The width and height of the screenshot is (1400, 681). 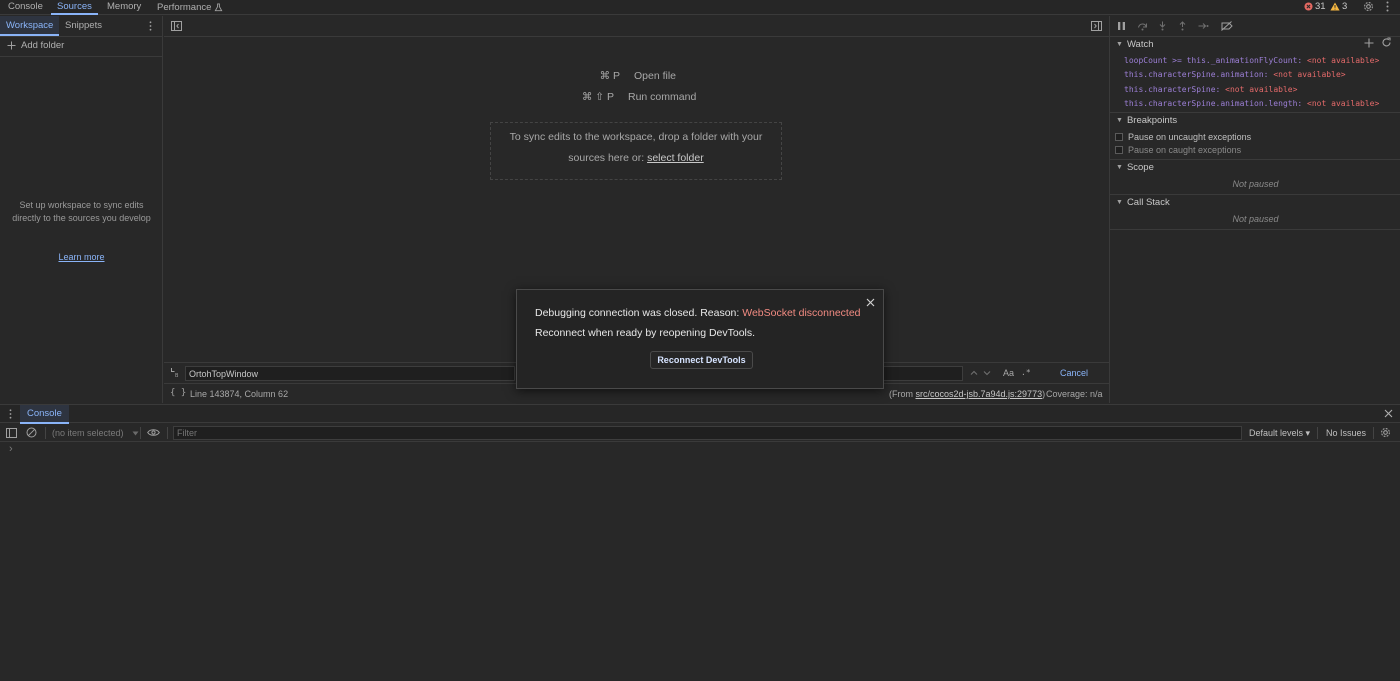 I want to click on dropdown-arrow-icon, so click(x=135, y=433).